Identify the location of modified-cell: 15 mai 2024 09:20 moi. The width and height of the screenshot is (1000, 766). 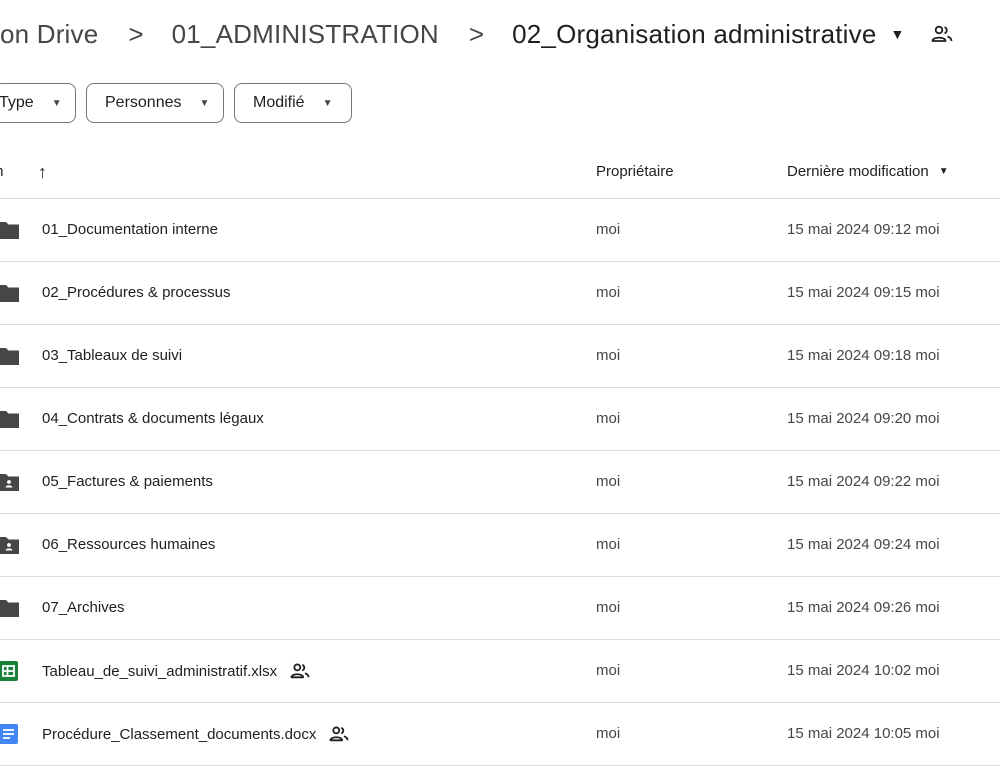
(863, 418).